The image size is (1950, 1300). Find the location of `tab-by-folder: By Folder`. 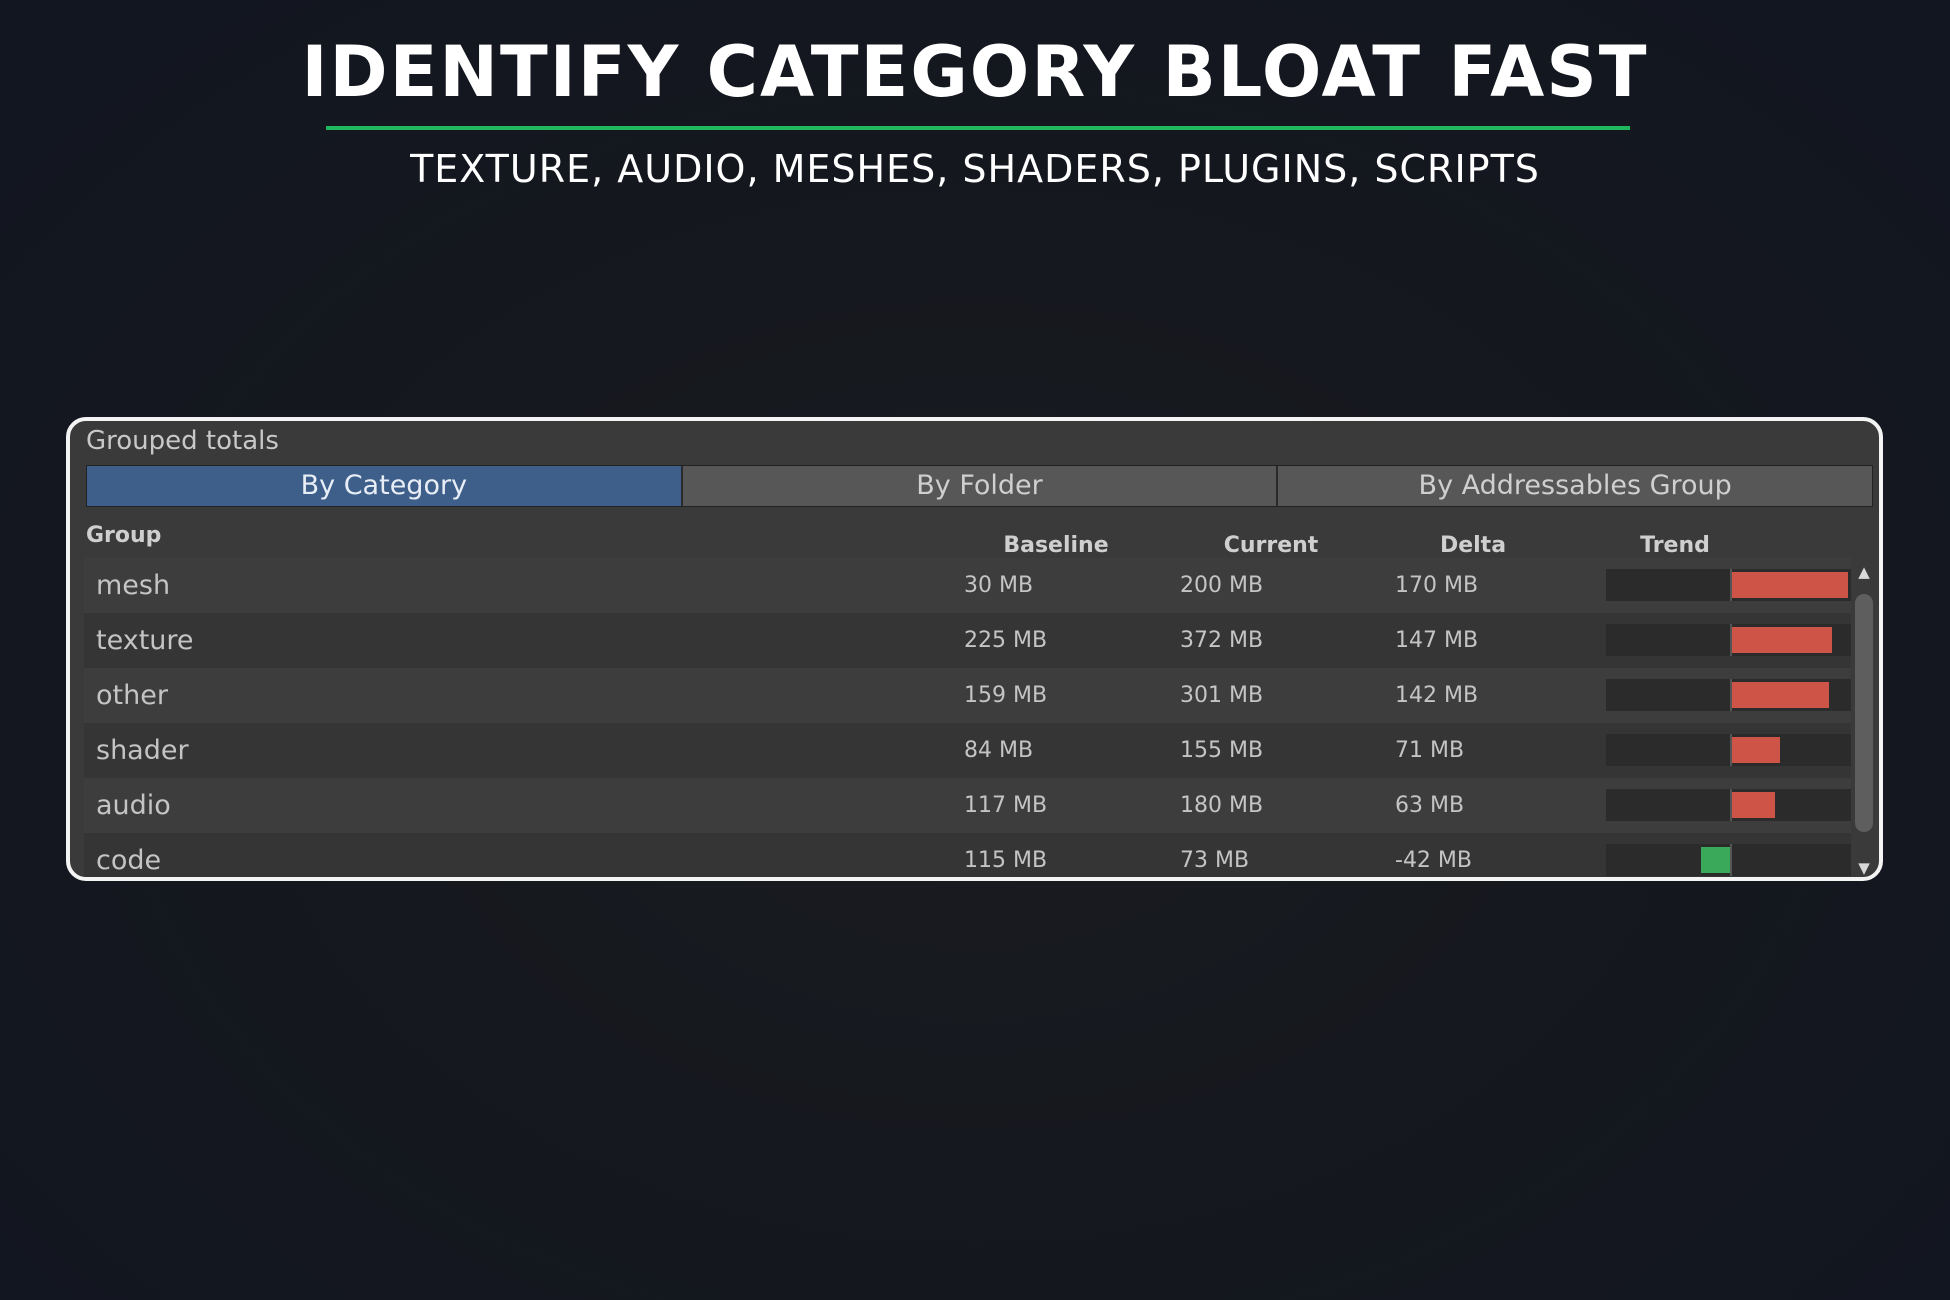

tab-by-folder: By Folder is located at coordinates (980, 486).